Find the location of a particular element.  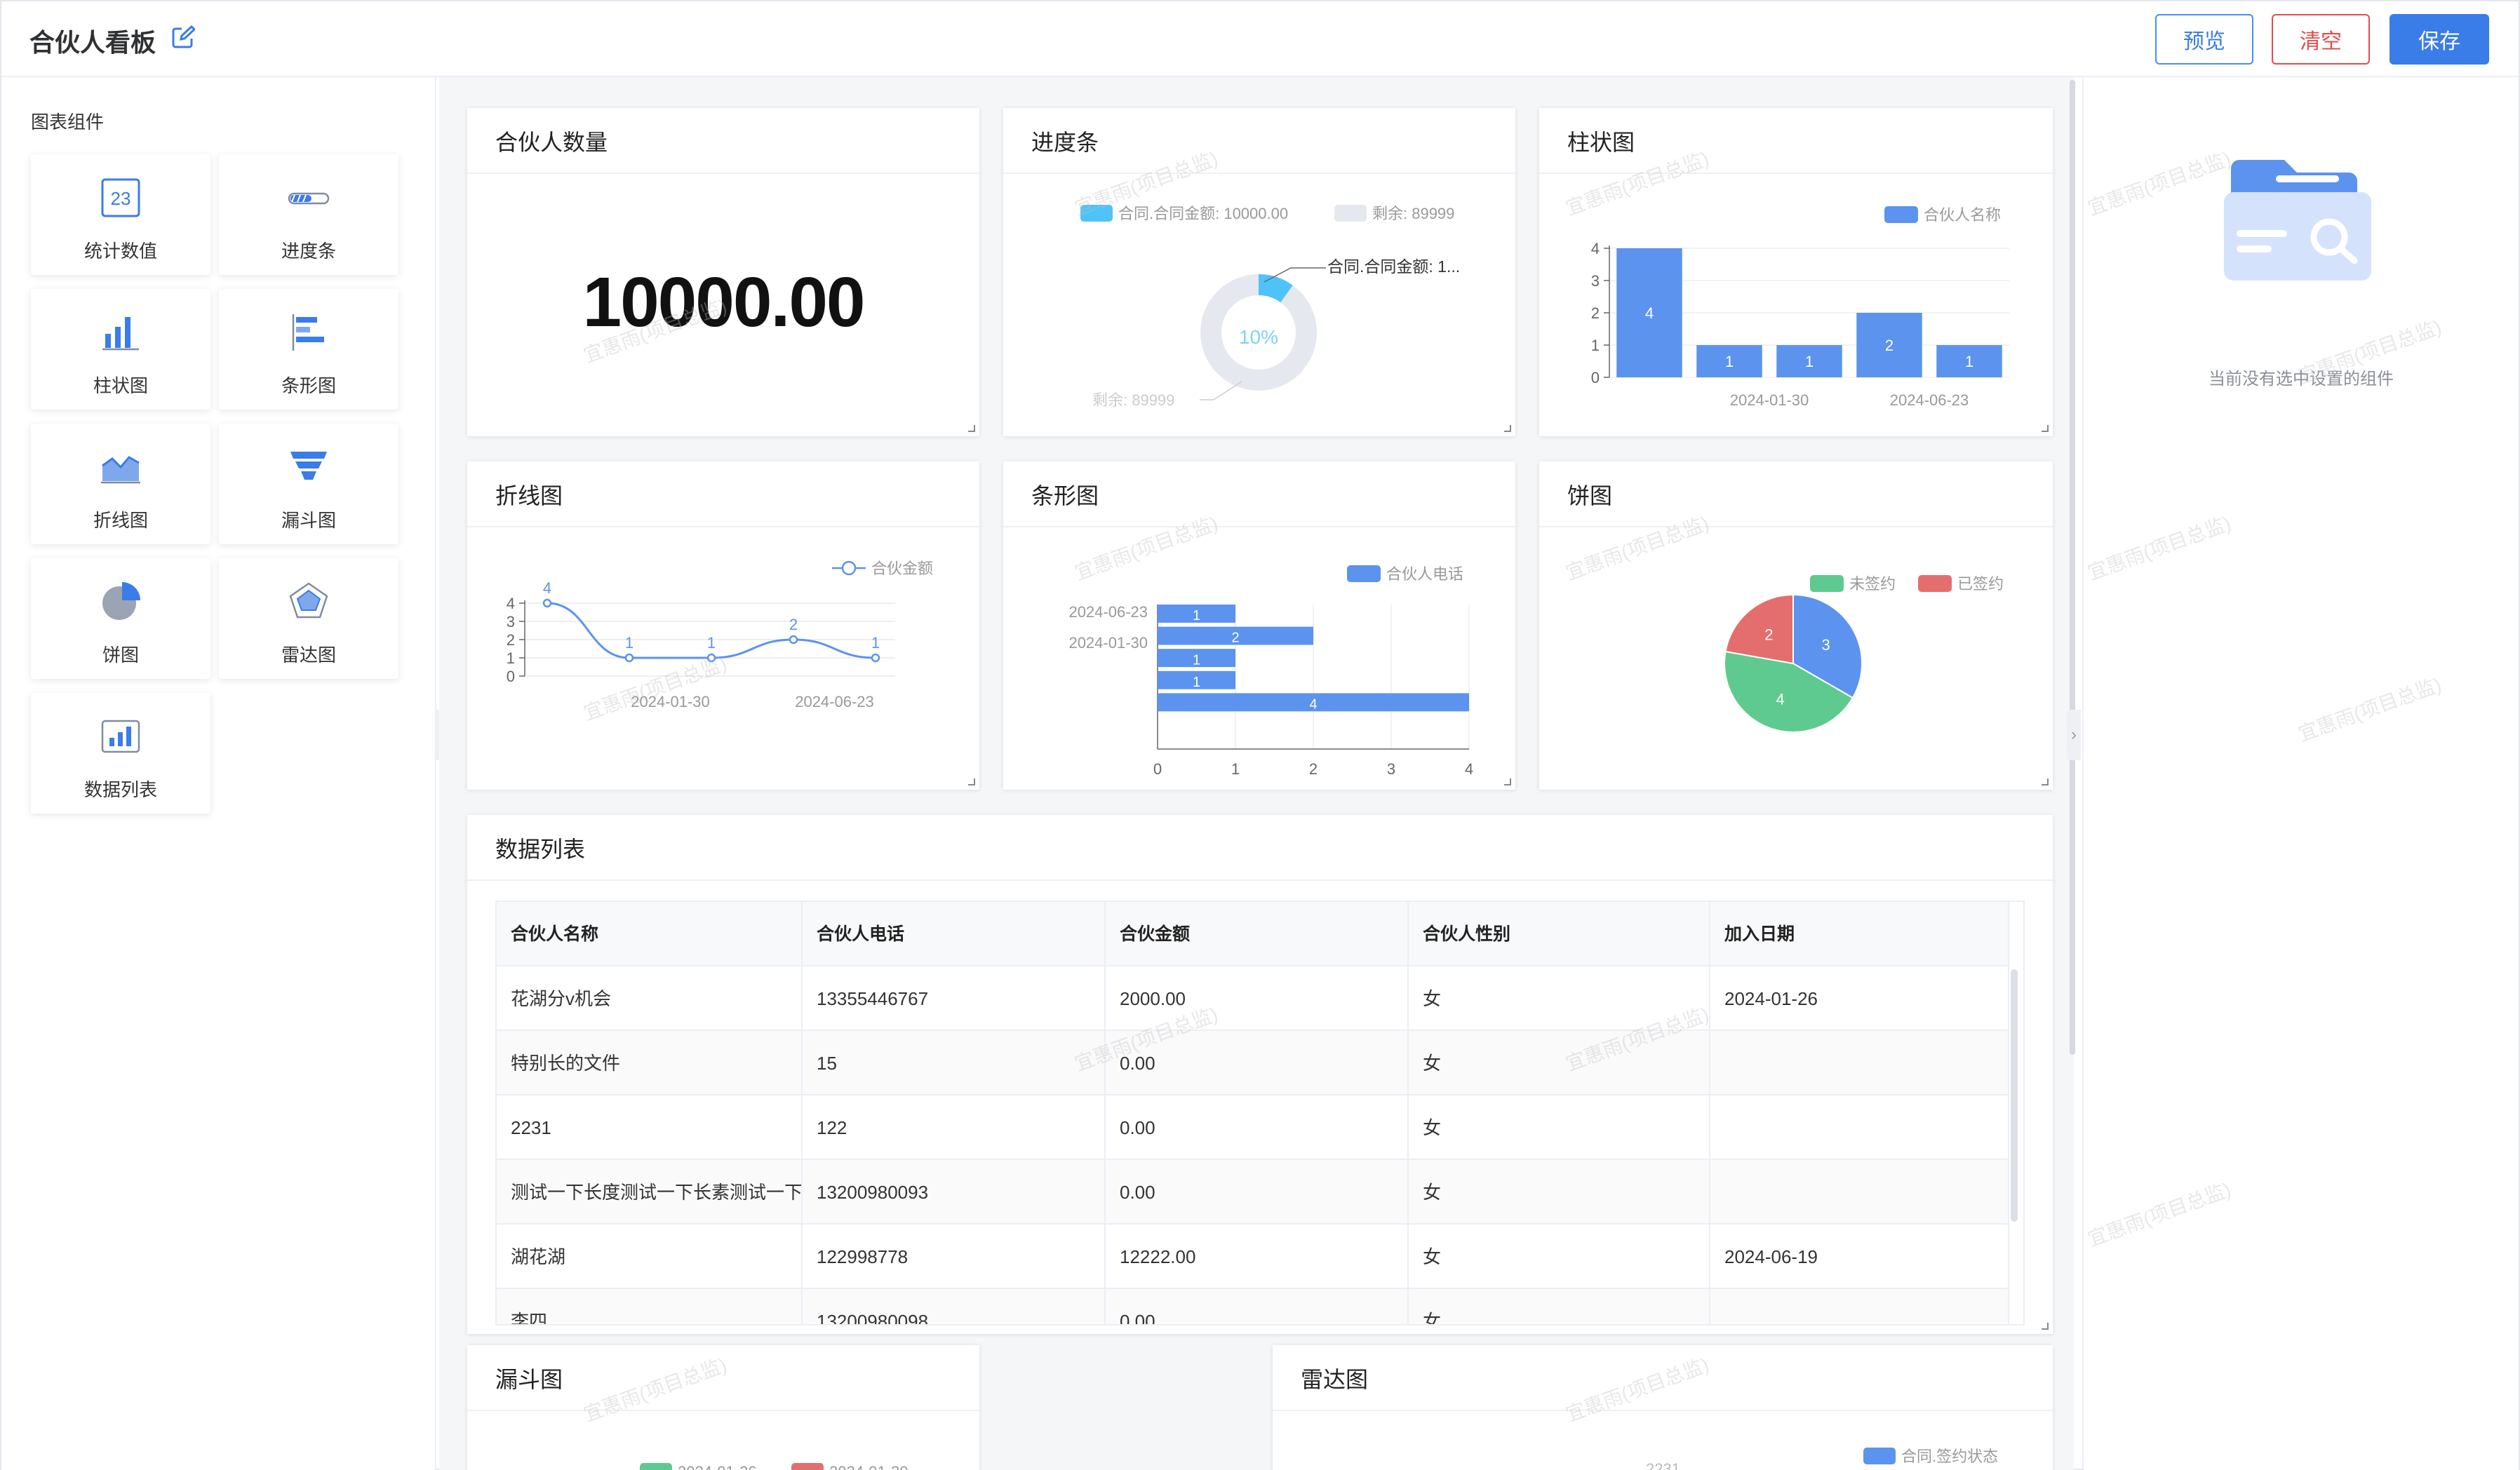

y-tick-label: 0 is located at coordinates (511, 677).